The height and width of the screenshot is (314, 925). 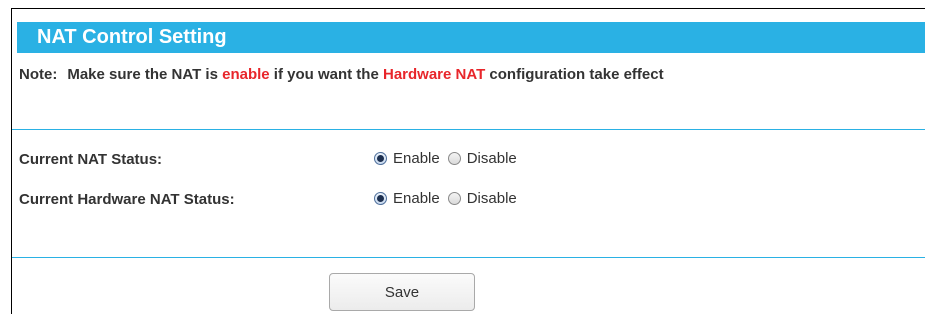 What do you see at coordinates (132, 37) in the screenshot?
I see `panel-title: NAT Control Setting` at bounding box center [132, 37].